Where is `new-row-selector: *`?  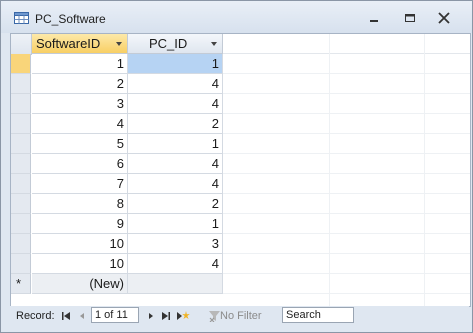 new-row-selector: * is located at coordinates (21, 284).